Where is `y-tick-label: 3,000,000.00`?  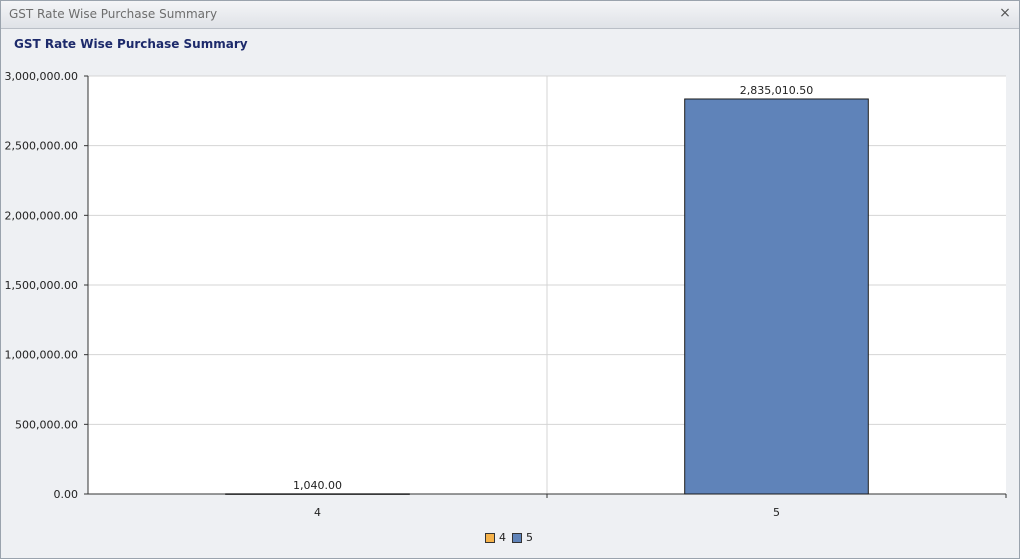
y-tick-label: 3,000,000.00 is located at coordinates (41, 76).